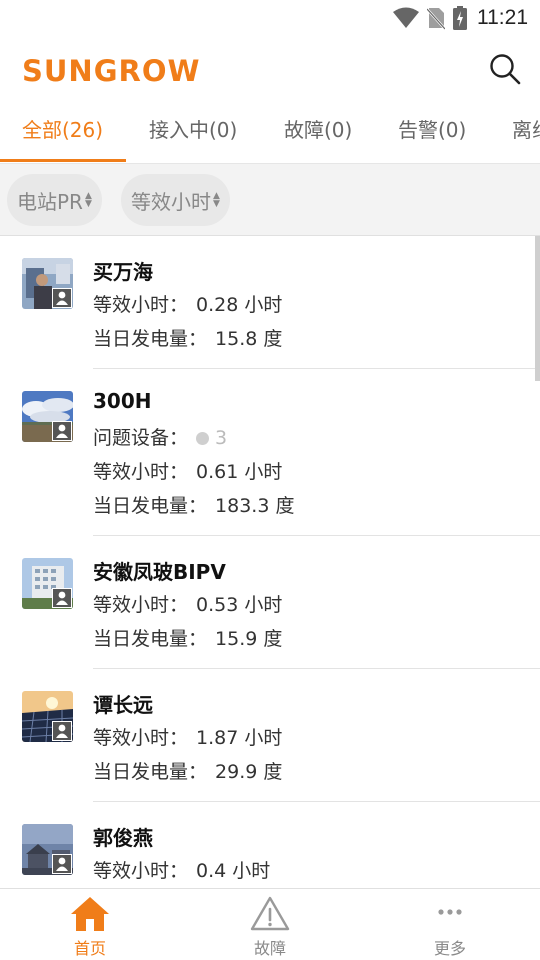 The width and height of the screenshot is (540, 960). I want to click on equivalent-hours: 等效小时： 0.61 小时, so click(188, 472).